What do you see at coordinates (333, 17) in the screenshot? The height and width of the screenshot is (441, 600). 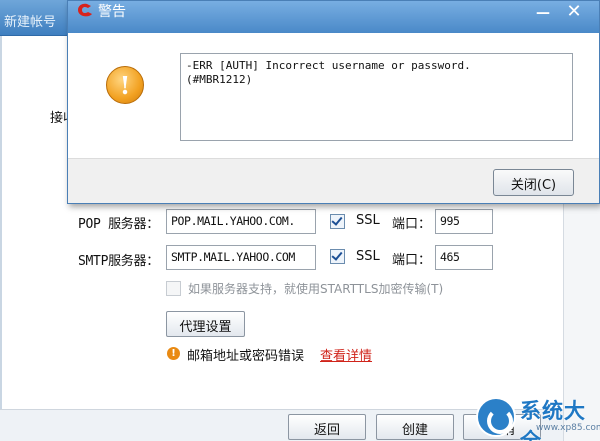 I see `alert-titlebar: 警告 — ✕` at bounding box center [333, 17].